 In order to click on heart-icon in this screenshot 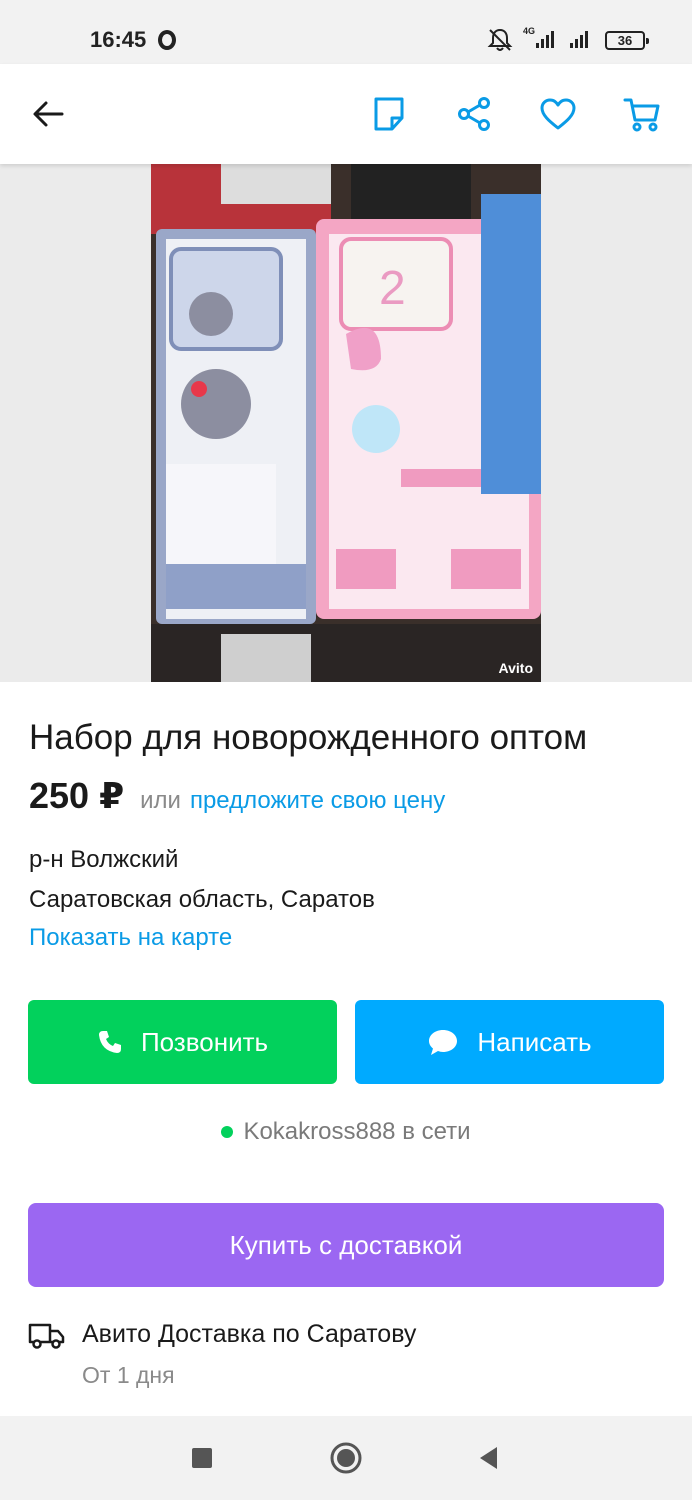, I will do `click(558, 114)`.